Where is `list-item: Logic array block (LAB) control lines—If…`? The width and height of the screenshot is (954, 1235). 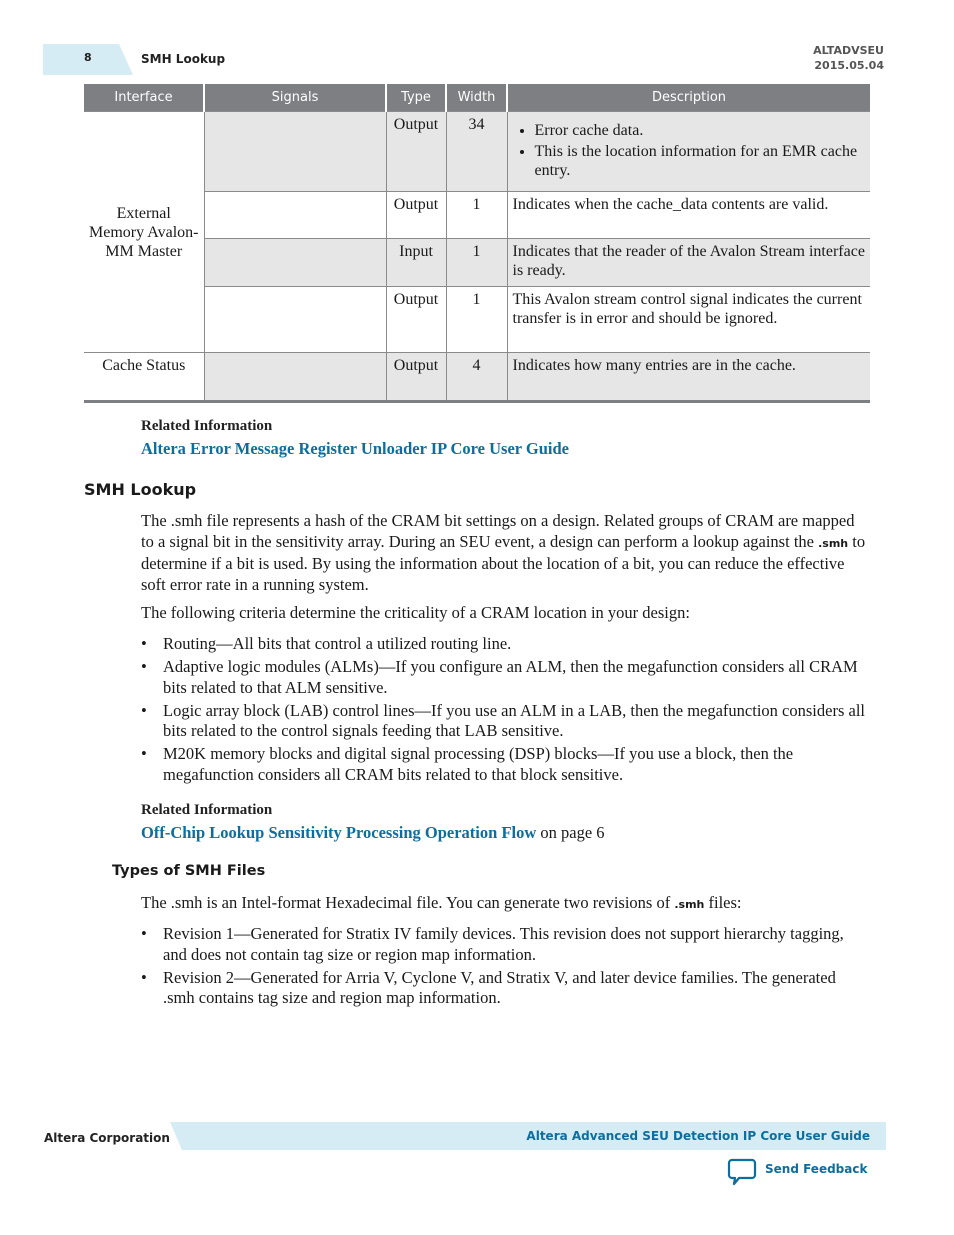 list-item: Logic array block (LAB) control lines—If… is located at coordinates (505, 721).